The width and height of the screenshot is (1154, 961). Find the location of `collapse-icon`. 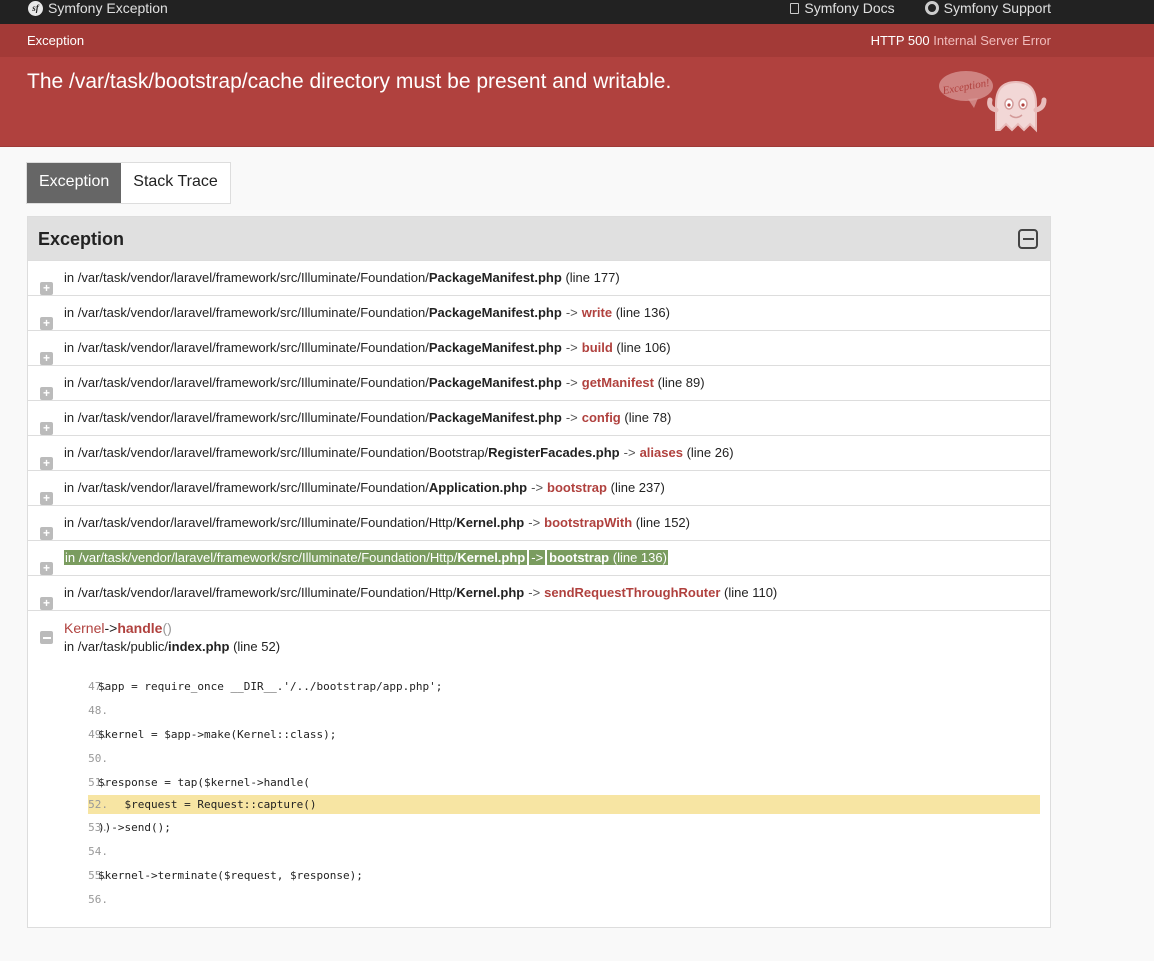

collapse-icon is located at coordinates (46, 637).